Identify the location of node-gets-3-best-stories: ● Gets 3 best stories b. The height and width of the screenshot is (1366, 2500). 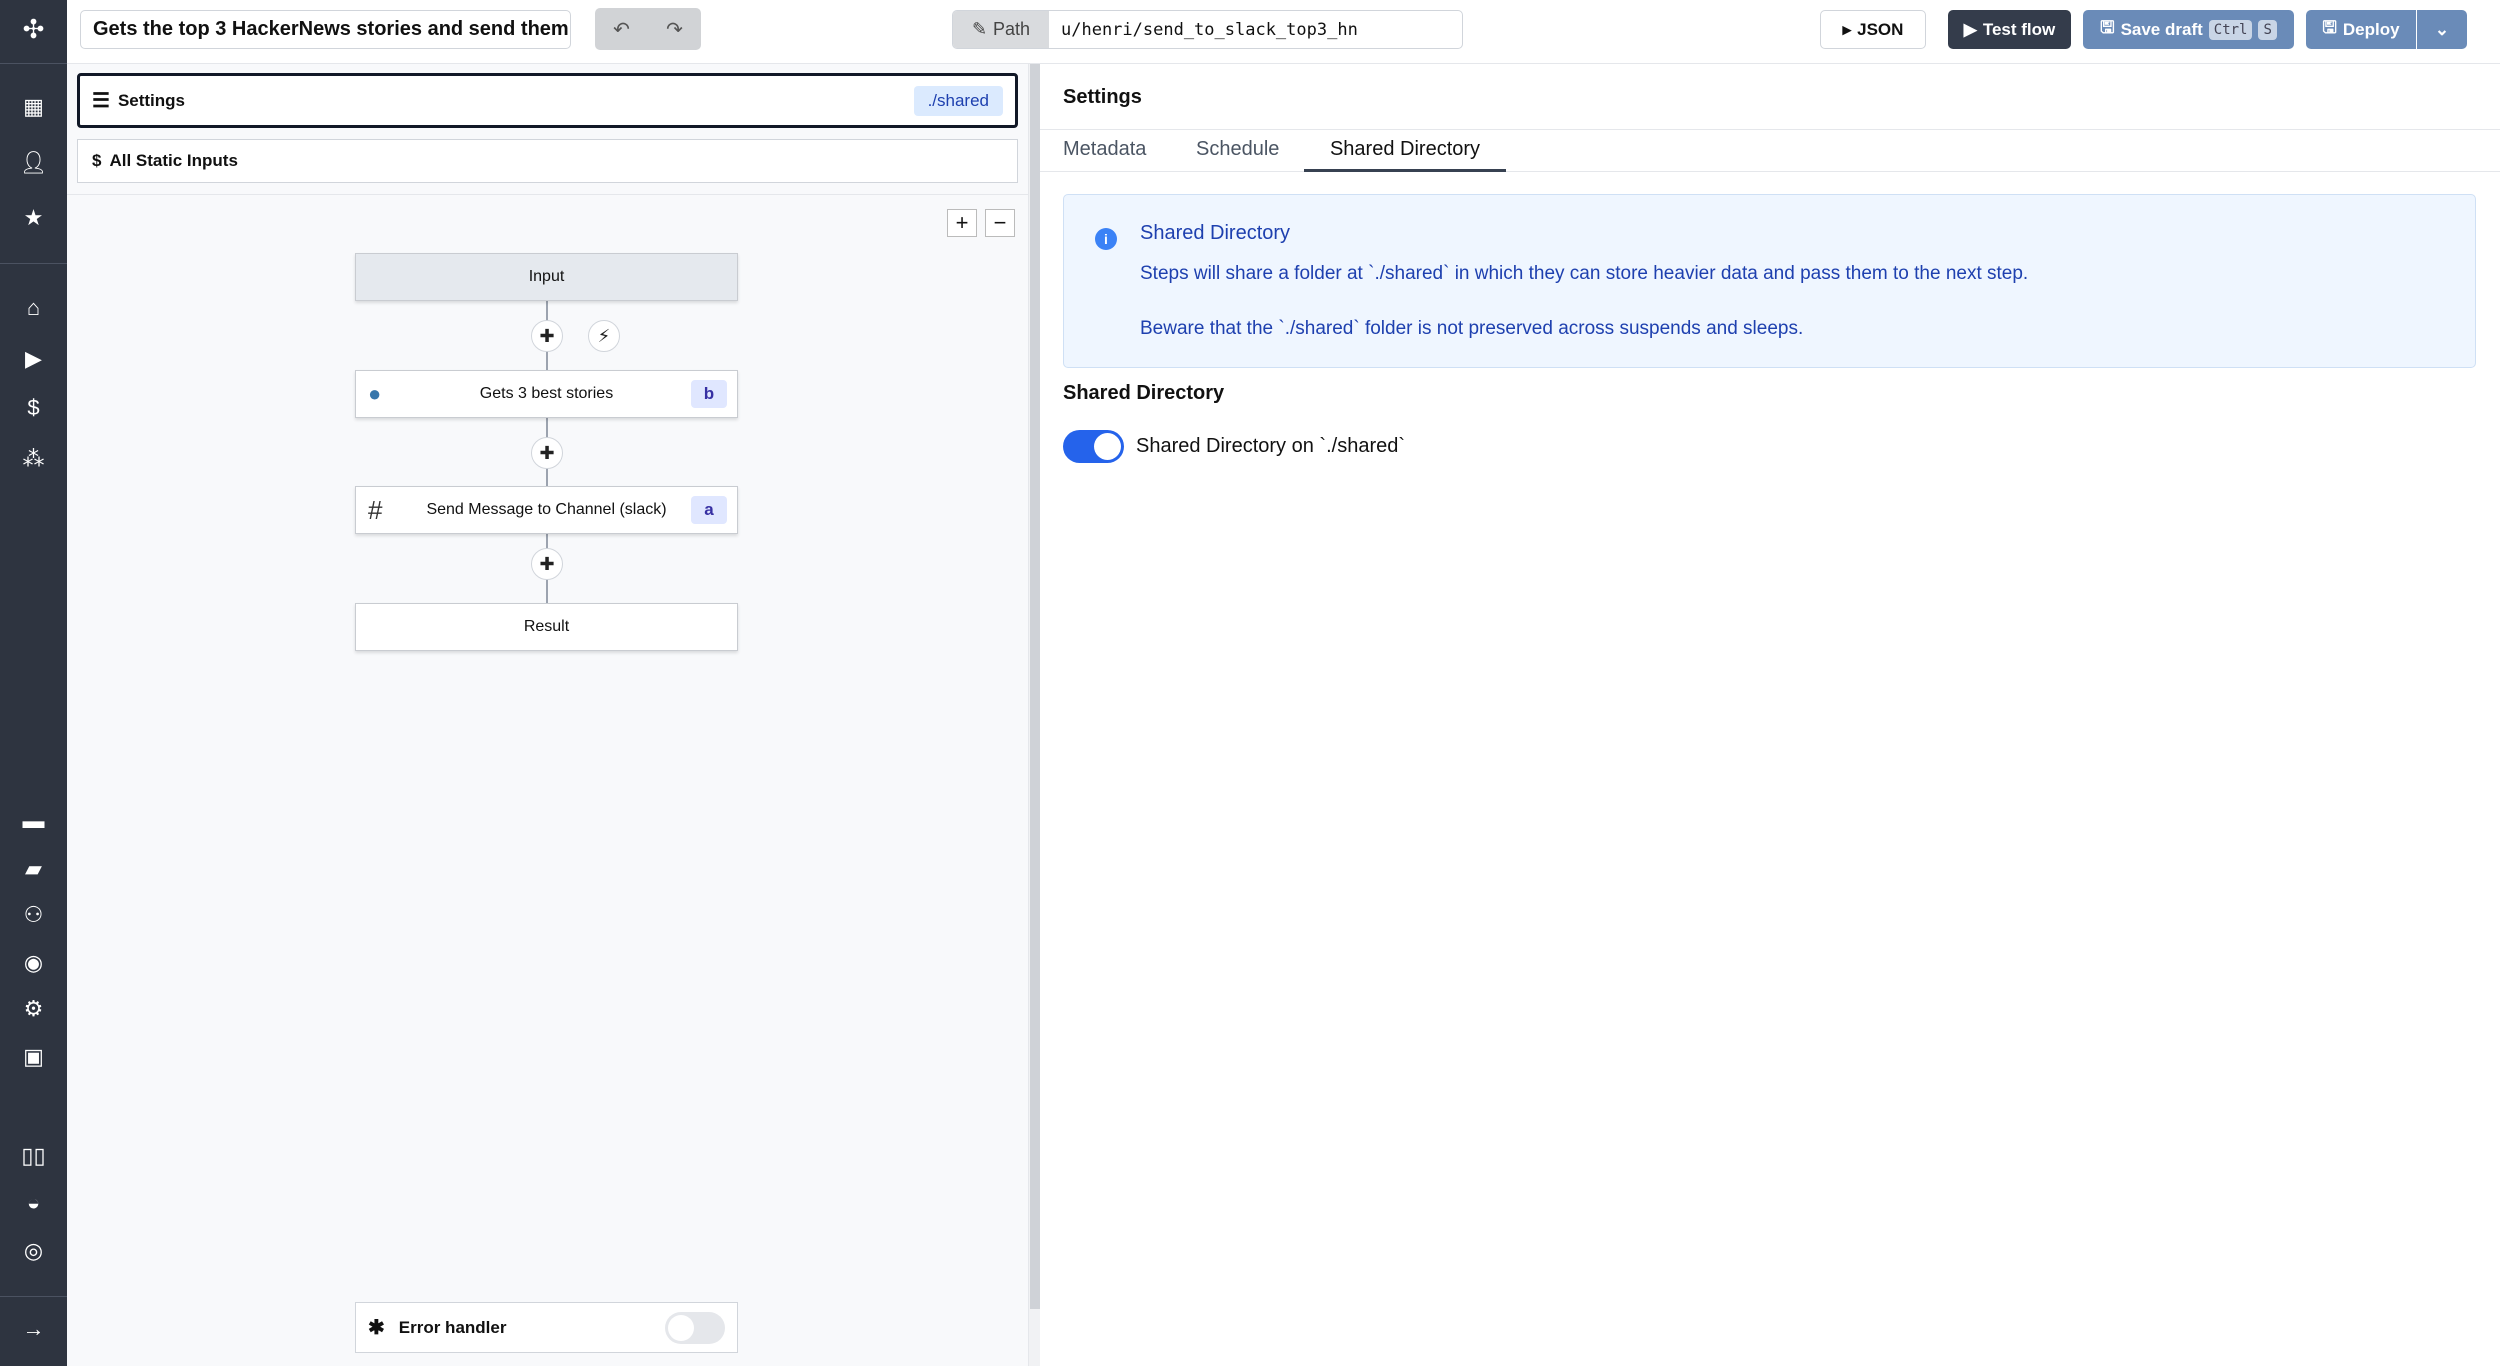
(546, 394).